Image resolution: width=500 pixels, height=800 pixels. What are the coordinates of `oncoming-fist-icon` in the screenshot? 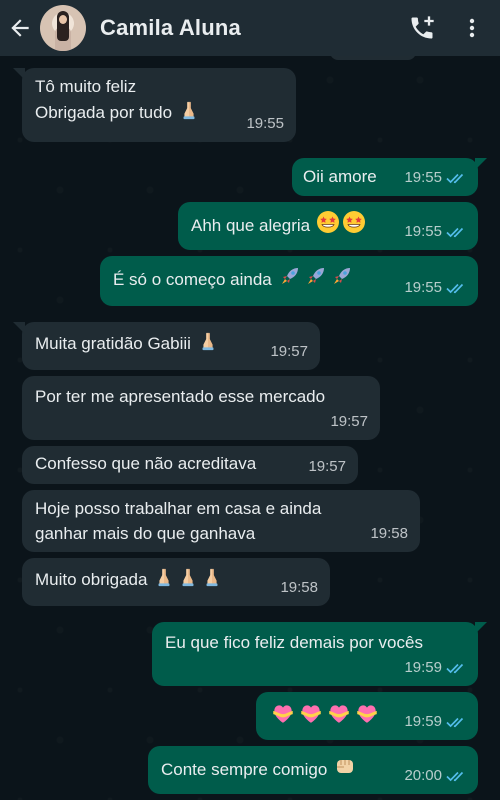 It's located at (345, 766).